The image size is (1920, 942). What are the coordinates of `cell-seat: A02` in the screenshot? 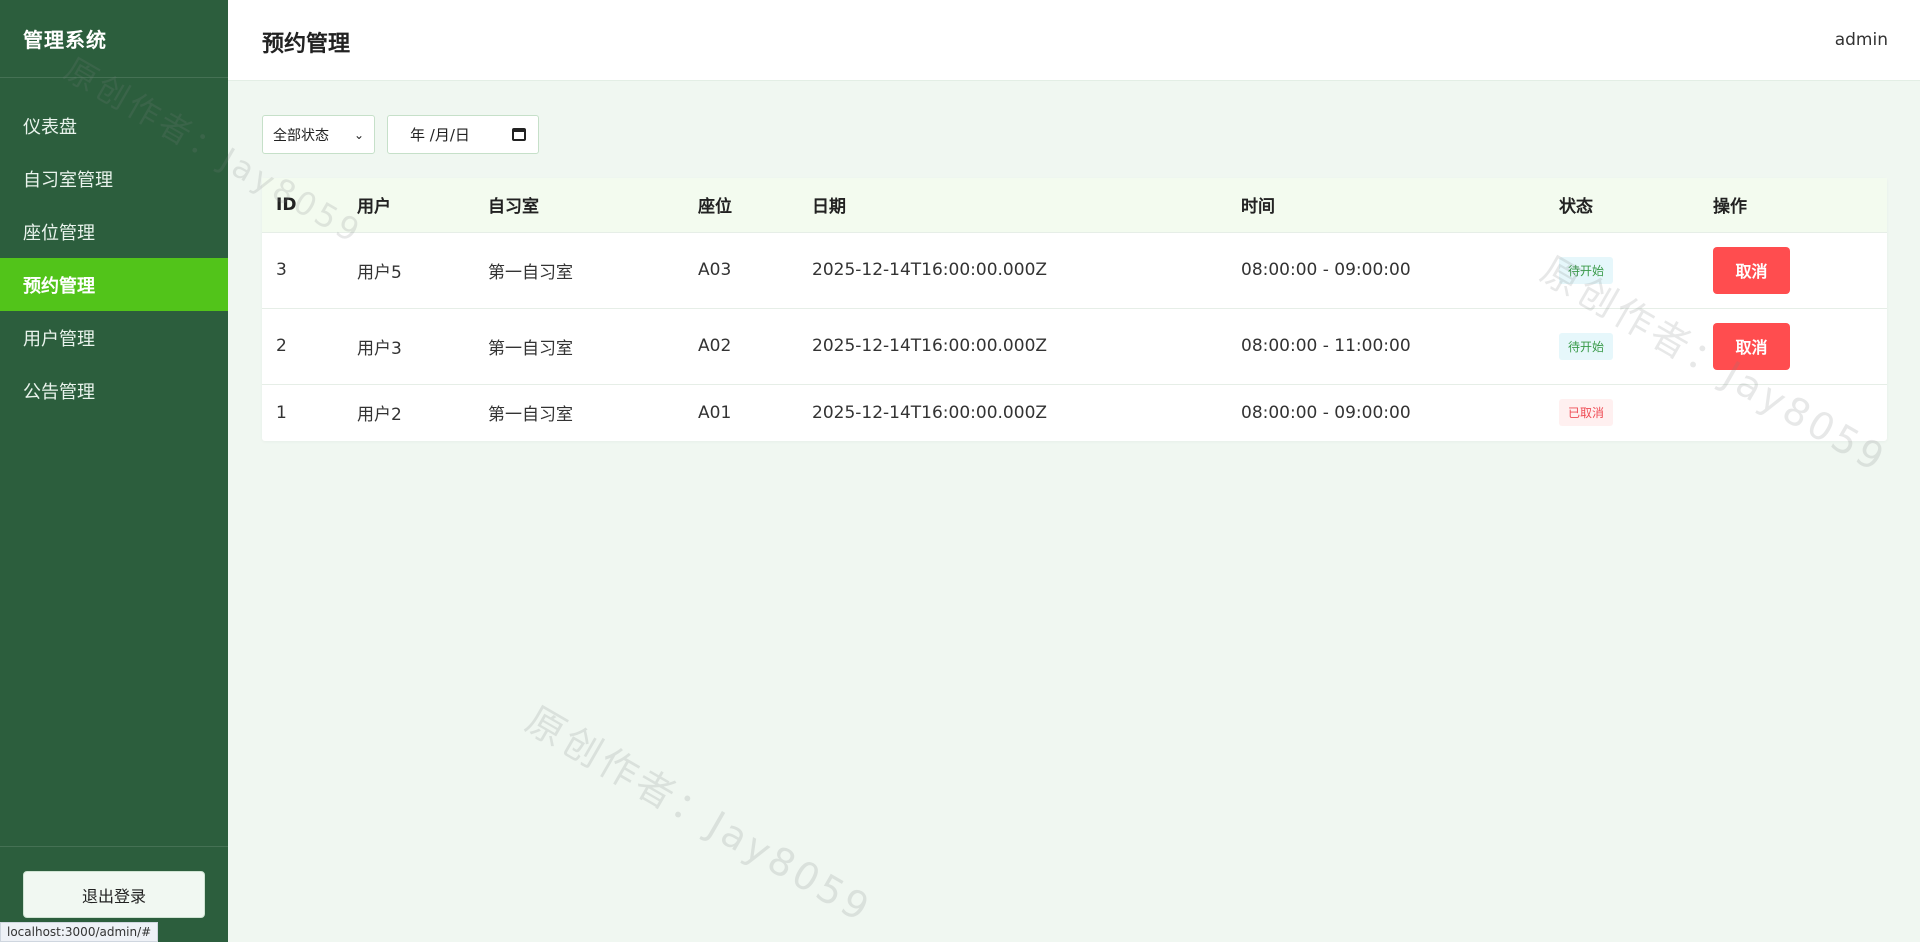 It's located at (741, 345).